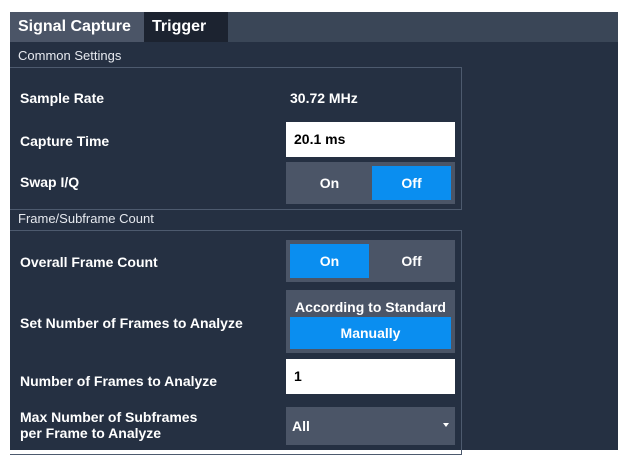 The height and width of the screenshot is (455, 618). I want to click on set-number-frames-label: Set Number of Frames to Analyze, so click(131, 323).